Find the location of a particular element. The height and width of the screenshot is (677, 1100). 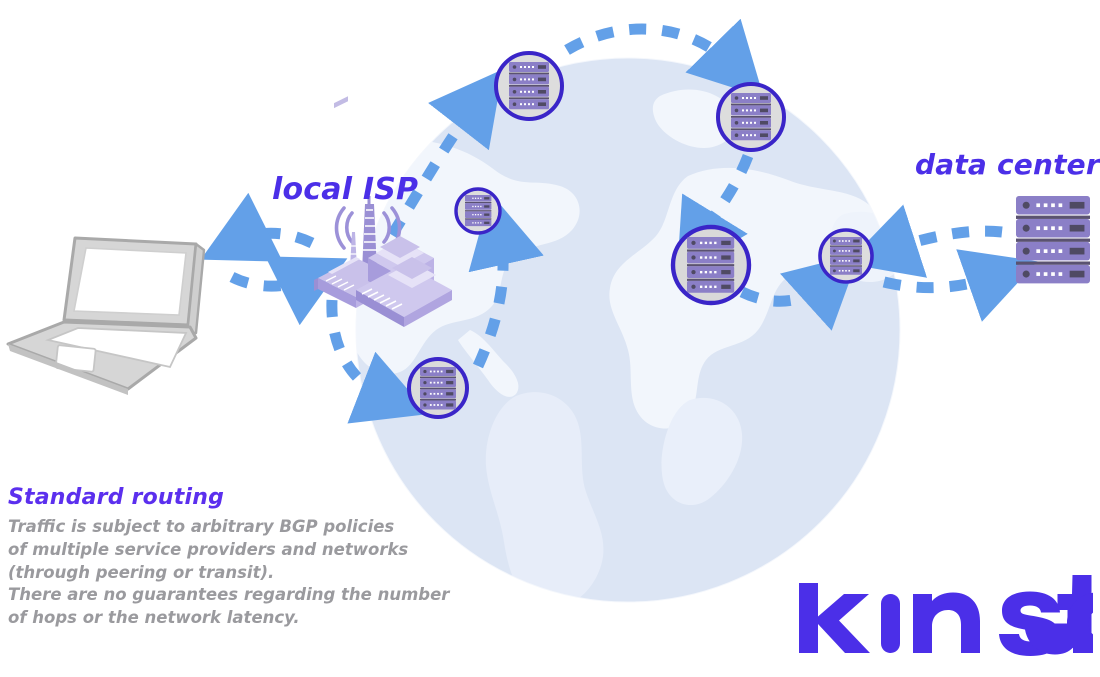

arrow-dc-to-hop5 is located at coordinates (924, 241).